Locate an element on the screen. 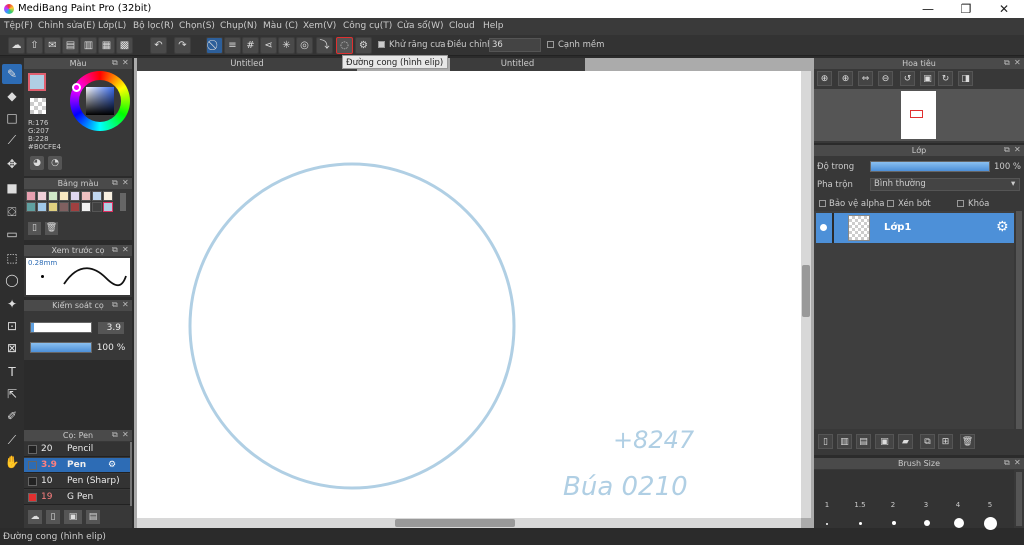  protect-alpha-checkbox is located at coordinates (822, 203).